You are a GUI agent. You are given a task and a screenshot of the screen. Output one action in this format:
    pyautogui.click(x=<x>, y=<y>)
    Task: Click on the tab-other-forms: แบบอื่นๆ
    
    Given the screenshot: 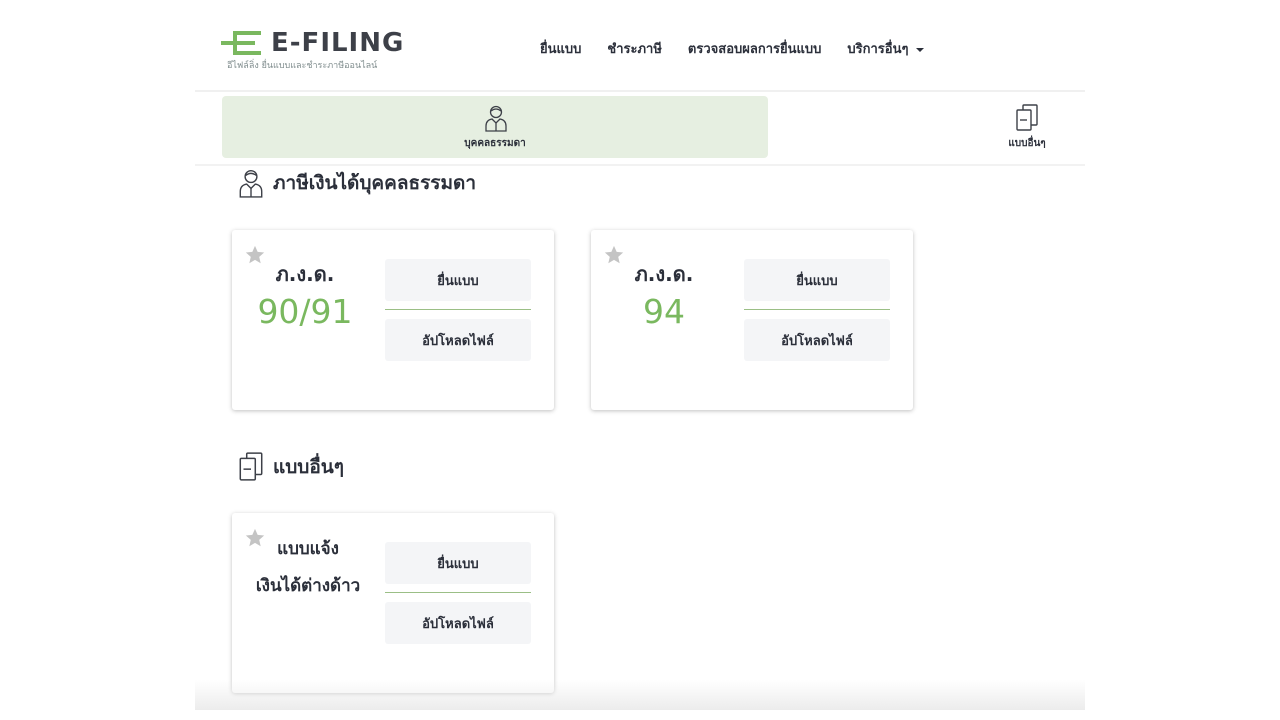 What is the action you would take?
    pyautogui.click(x=1027, y=127)
    